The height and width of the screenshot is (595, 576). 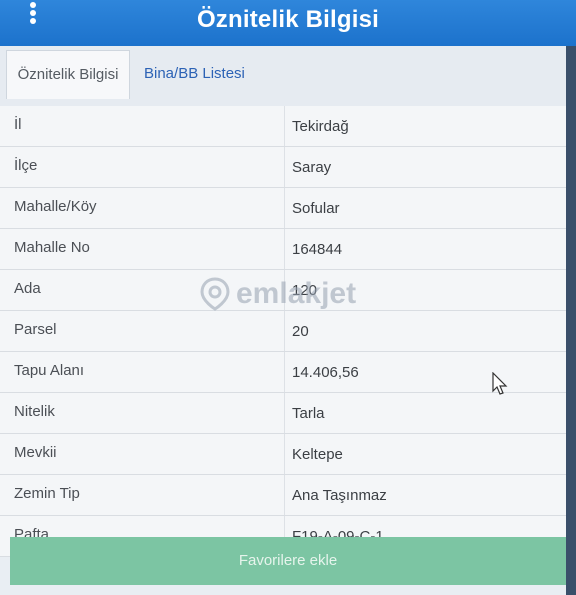 I want to click on attribute-row-mevkii: Mevkii Keltepe, so click(x=283, y=454).